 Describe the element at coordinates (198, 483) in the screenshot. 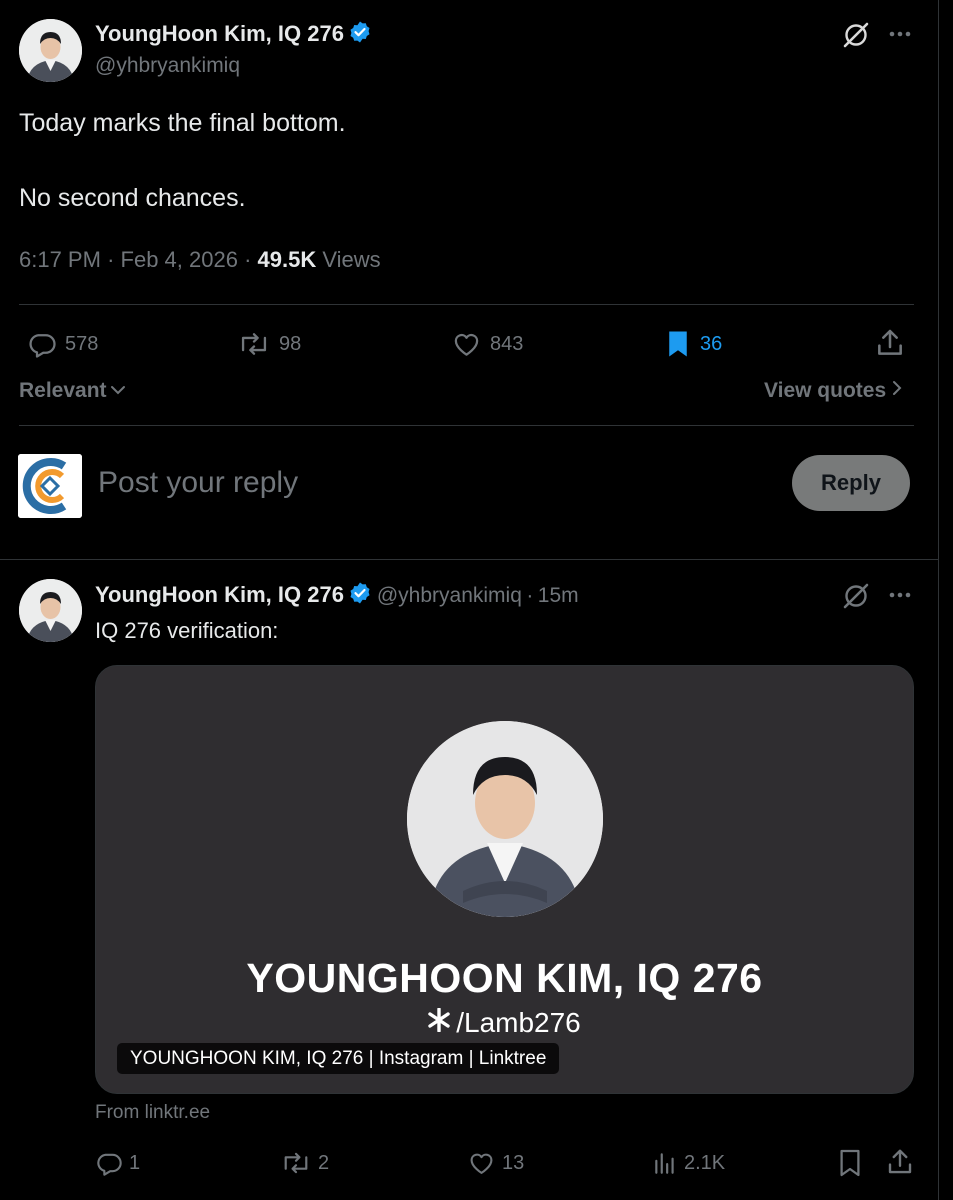

I see `reply-input: Post your reply` at that location.